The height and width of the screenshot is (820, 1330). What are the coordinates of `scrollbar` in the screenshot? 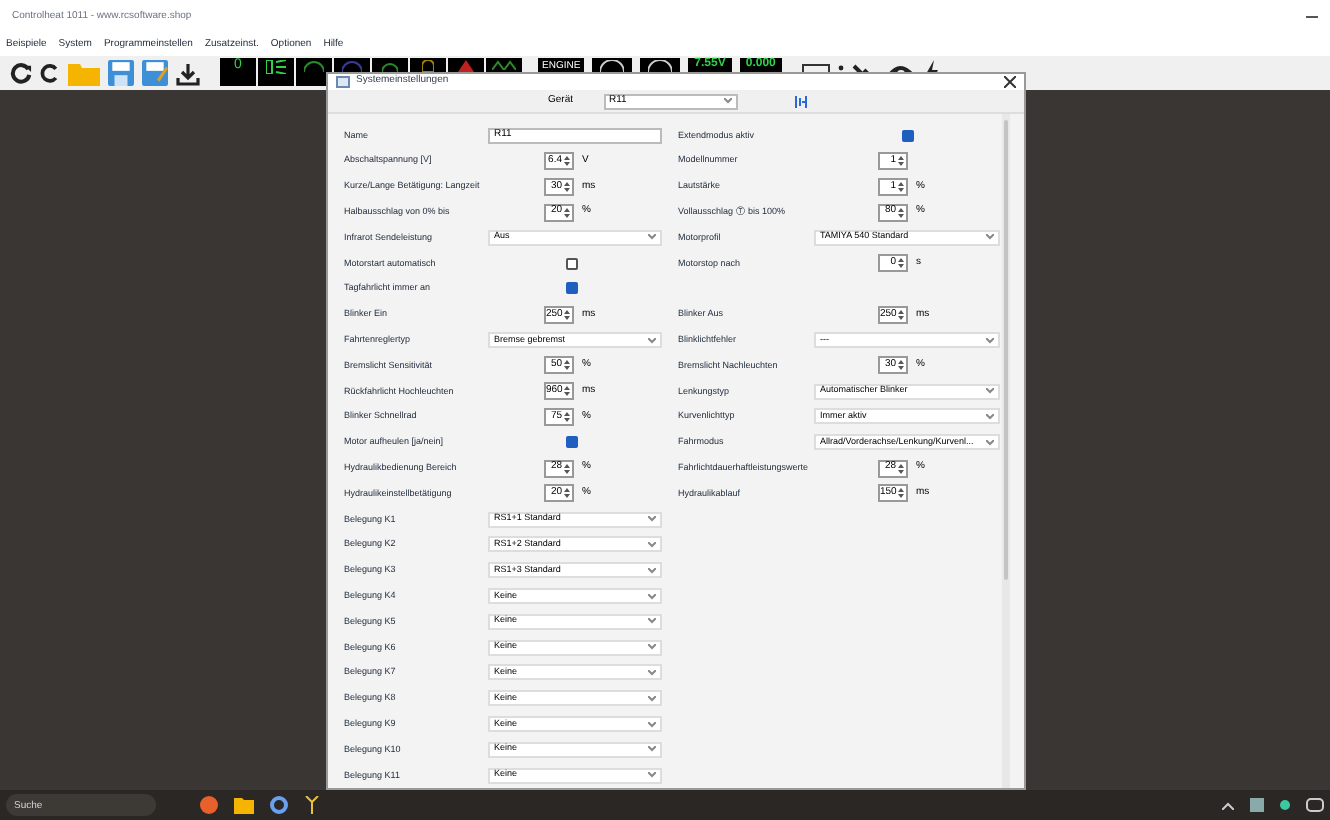 It's located at (1006, 451).